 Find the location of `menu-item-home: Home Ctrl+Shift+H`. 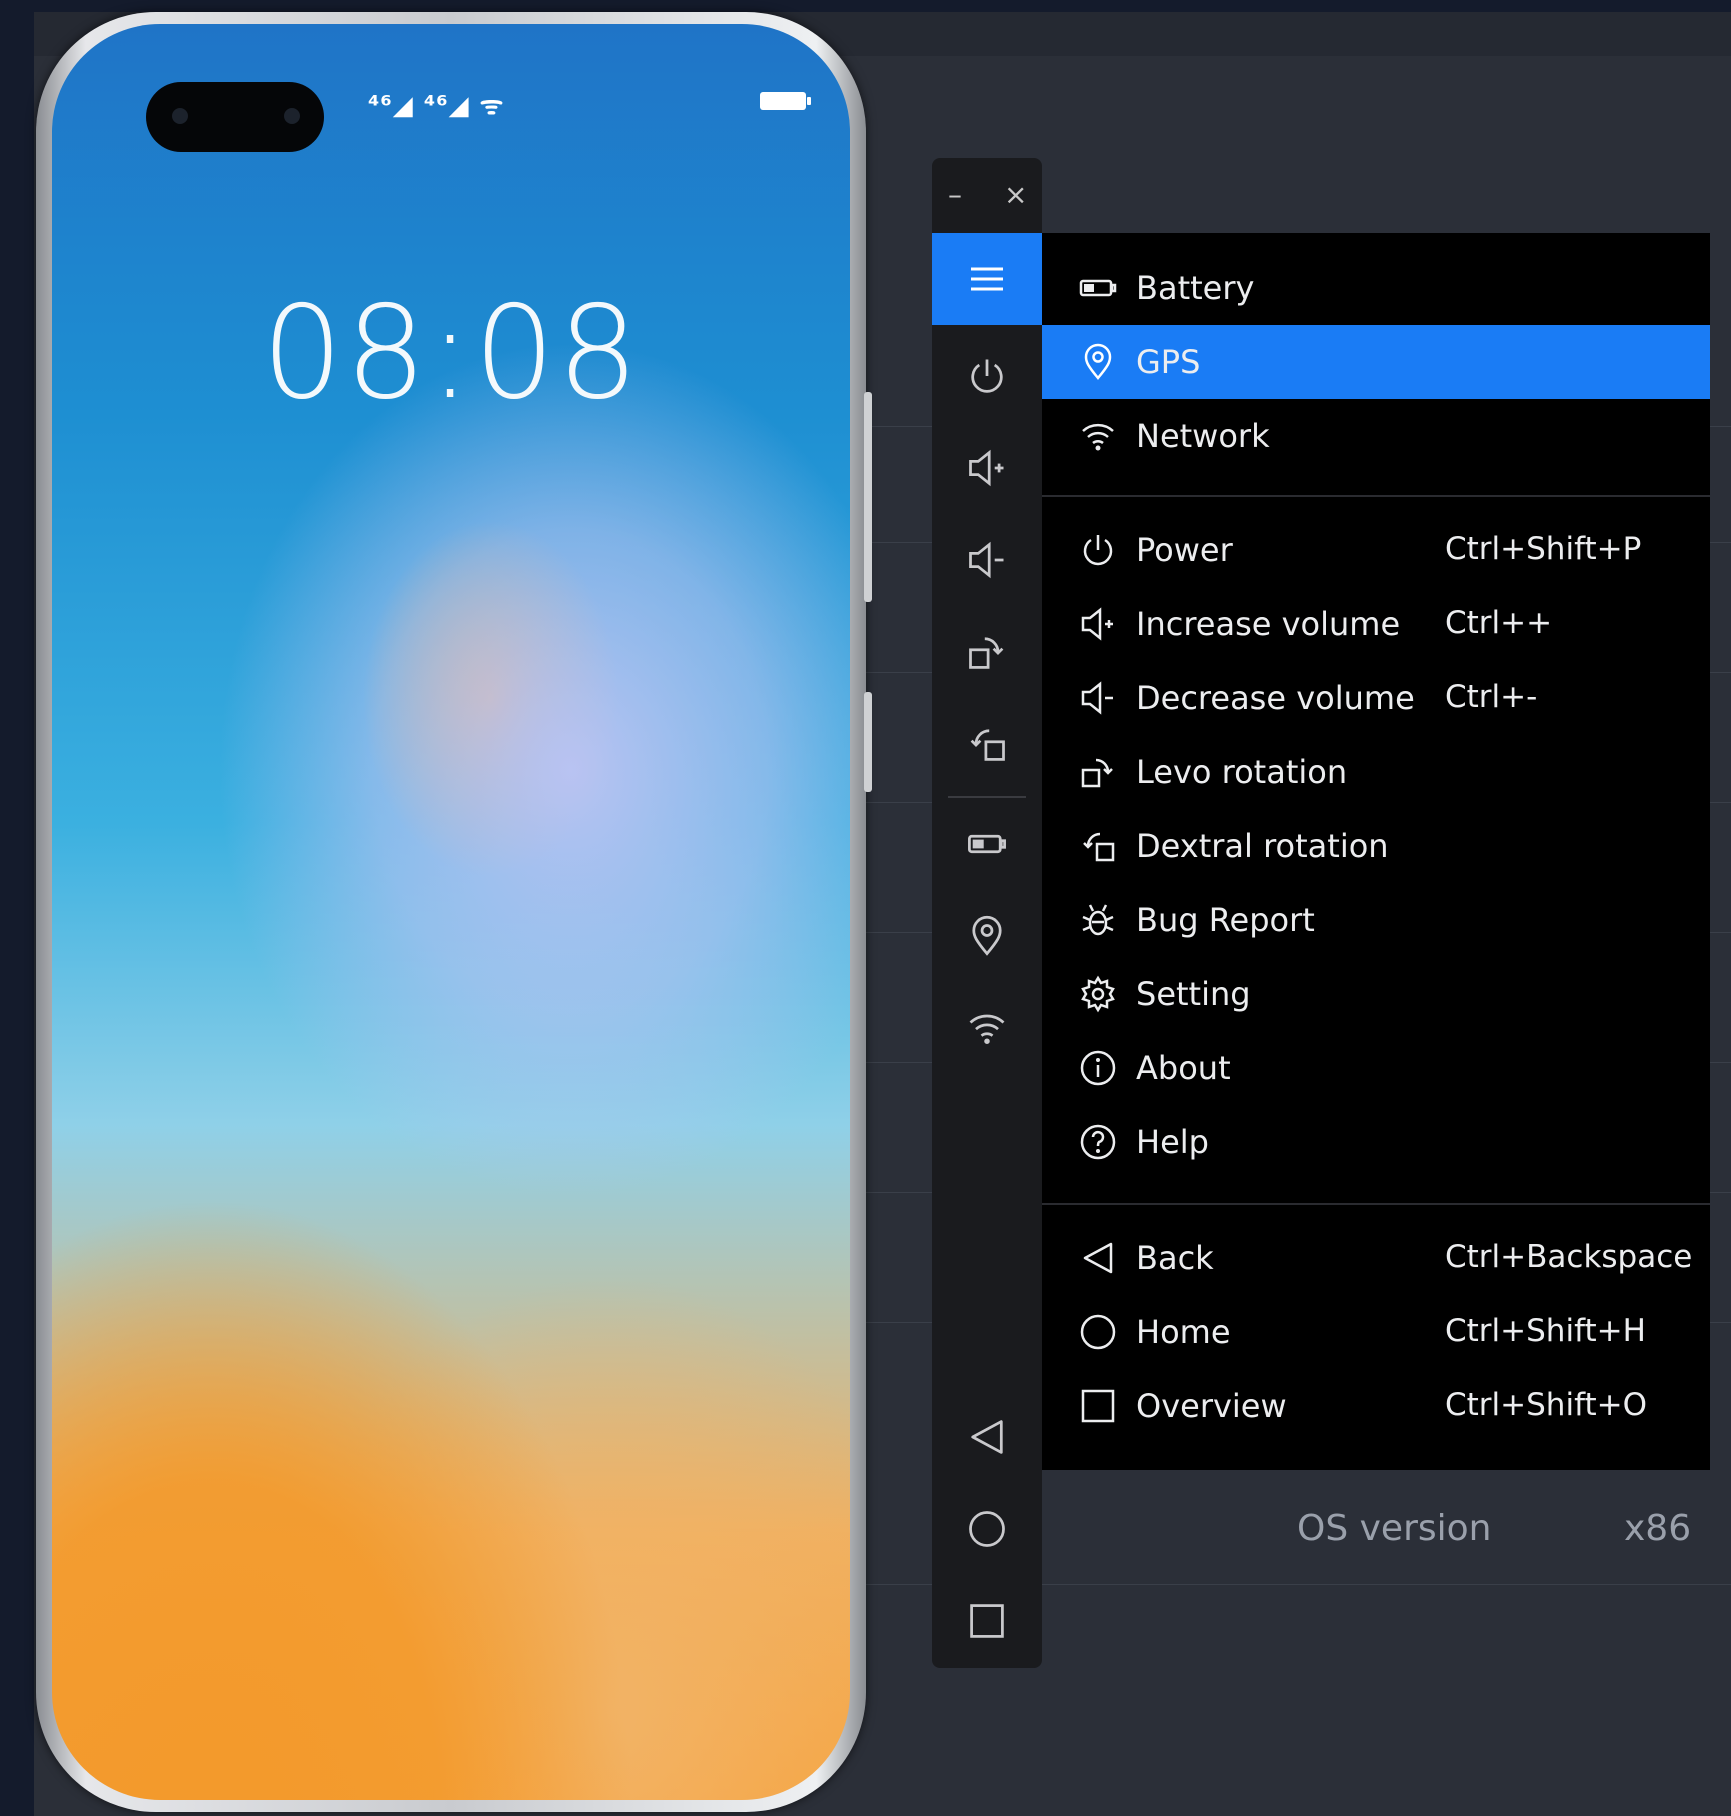

menu-item-home: Home Ctrl+Shift+H is located at coordinates (1376, 1332).